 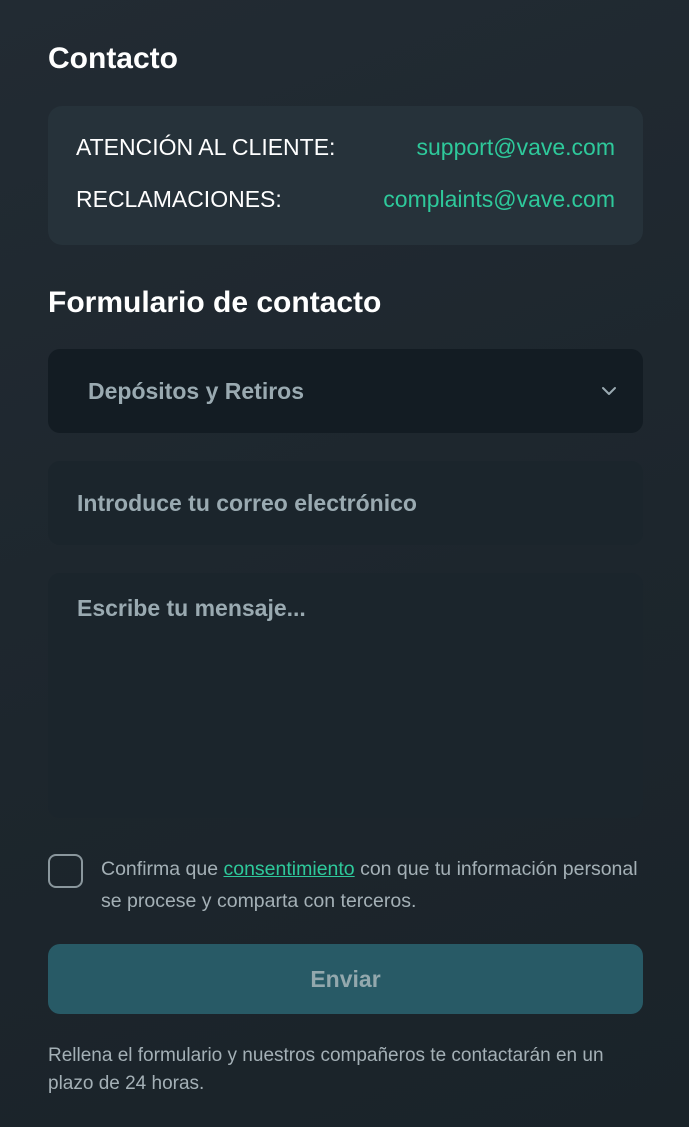 I want to click on form-title: Formulario de contacto, so click(x=215, y=302).